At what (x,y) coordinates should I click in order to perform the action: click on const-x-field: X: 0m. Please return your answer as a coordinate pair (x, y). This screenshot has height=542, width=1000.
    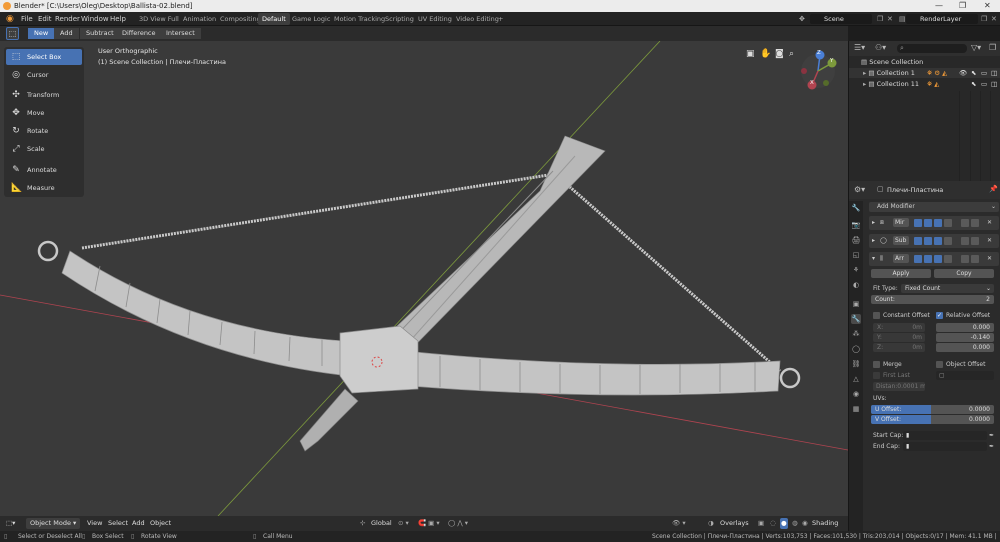
    Looking at the image, I should click on (899, 327).